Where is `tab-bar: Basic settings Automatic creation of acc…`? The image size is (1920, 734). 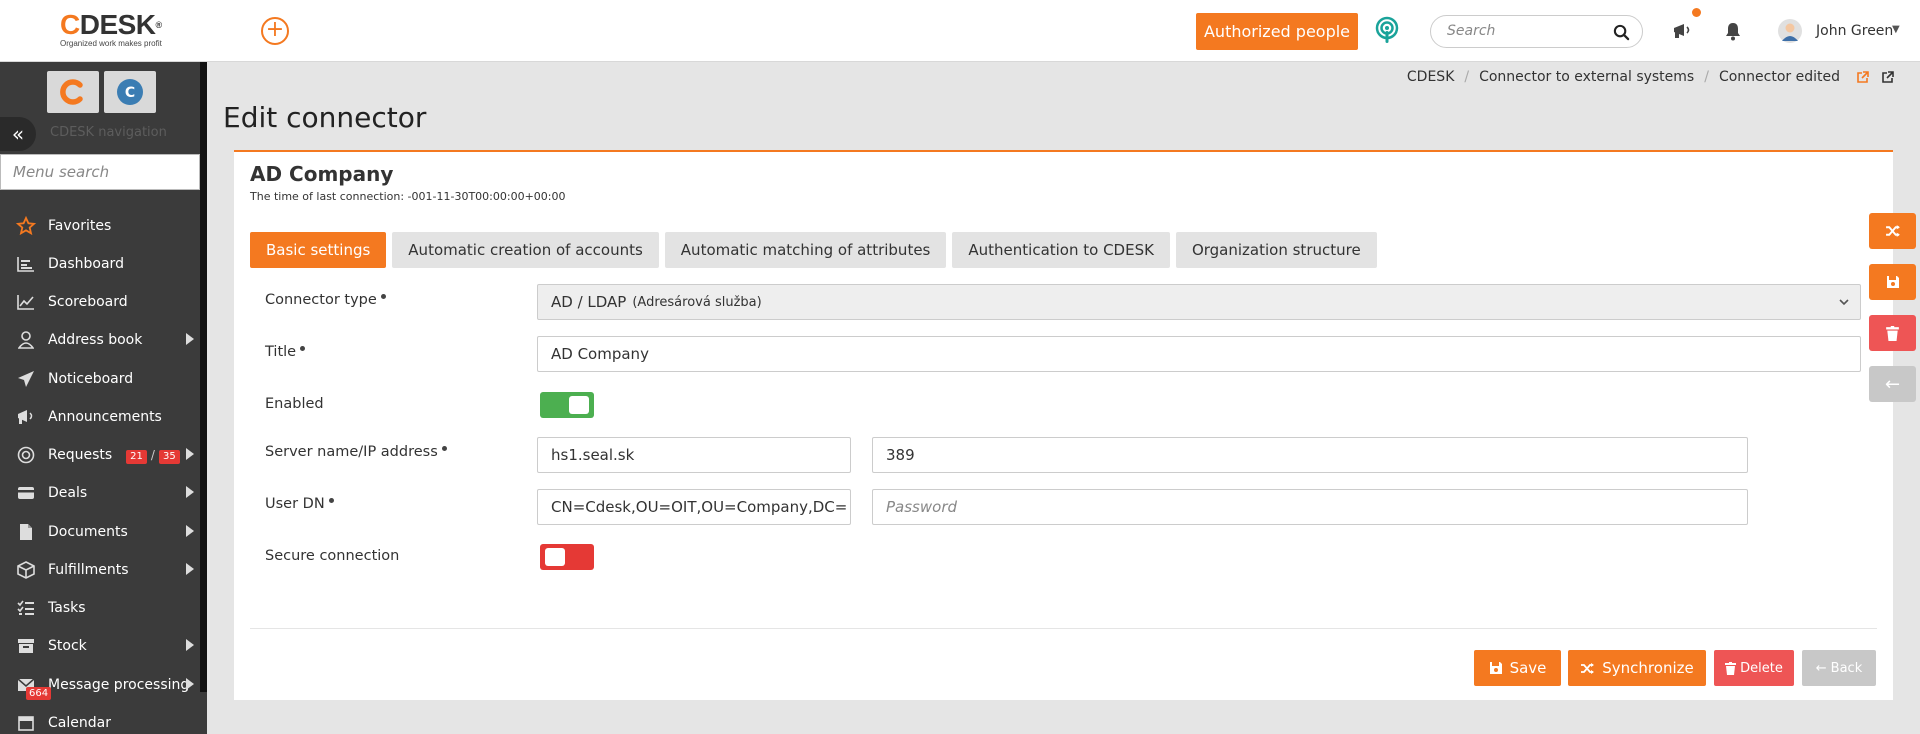
tab-bar: Basic settings Automatic creation of acc… is located at coordinates (816, 250).